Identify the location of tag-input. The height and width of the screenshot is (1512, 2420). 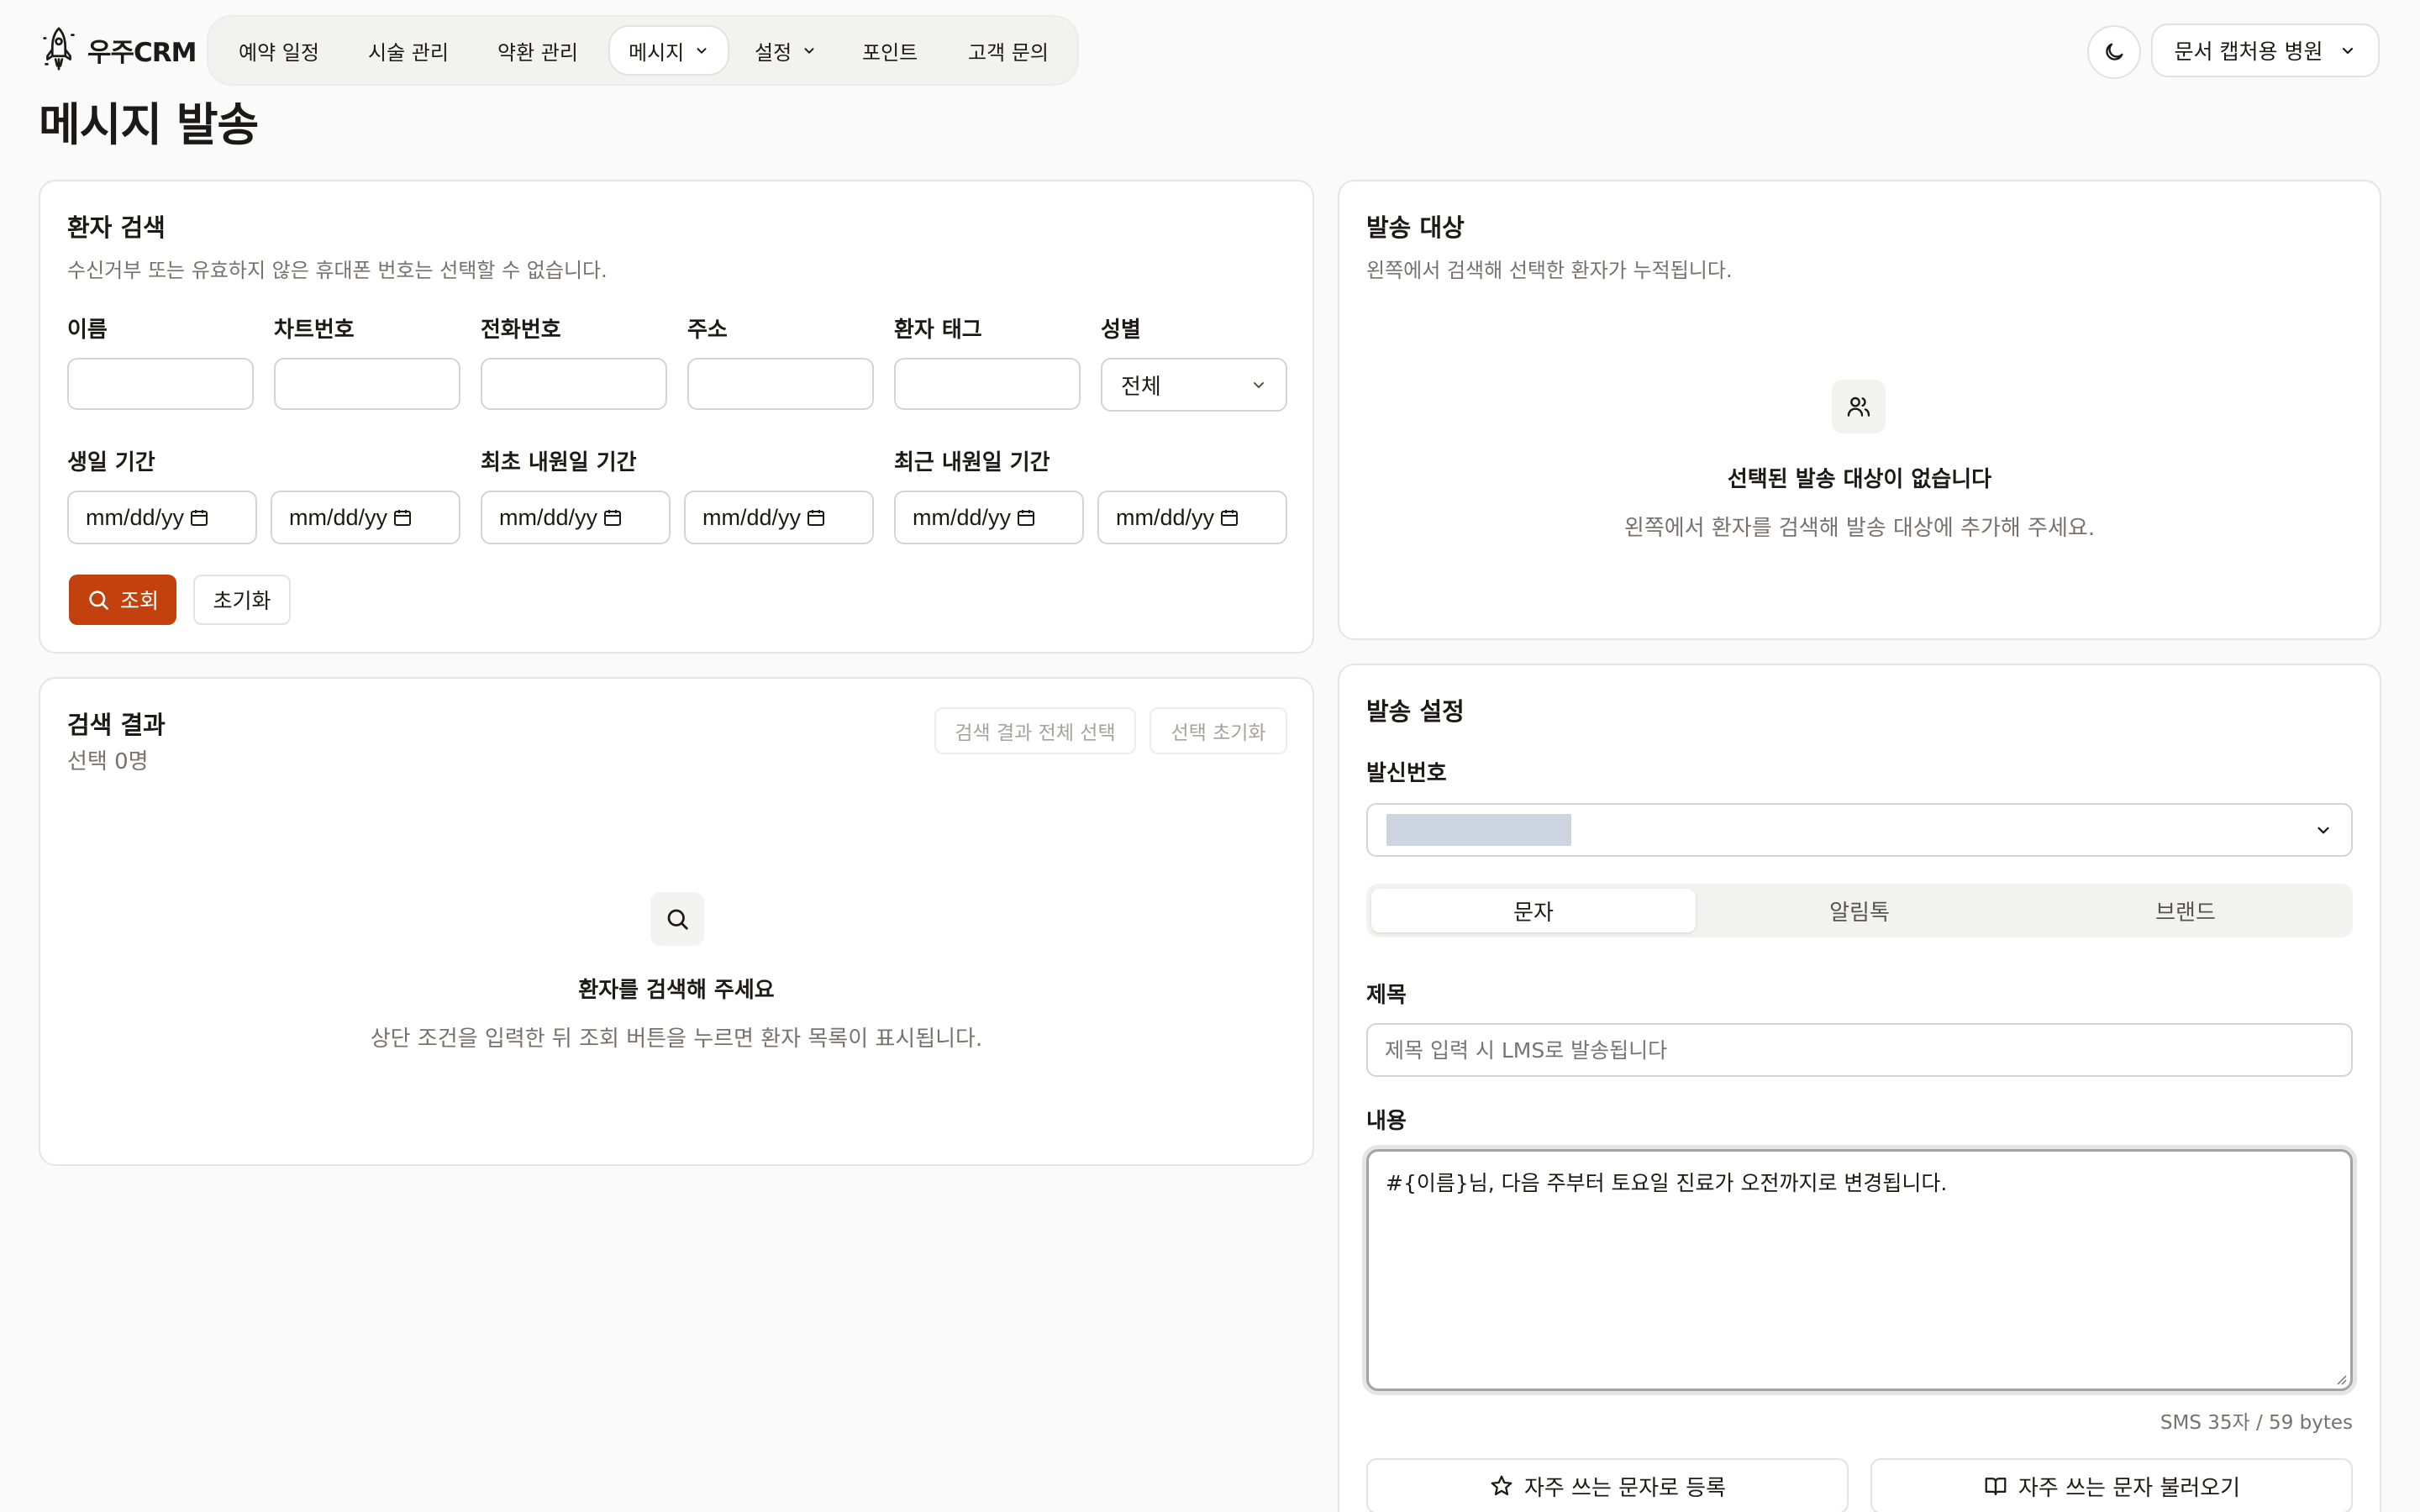
(988, 384).